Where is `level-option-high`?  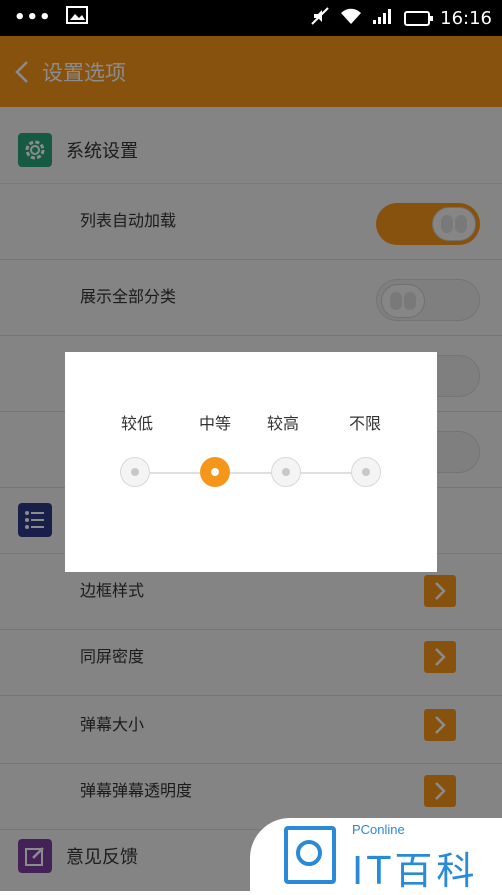 level-option-high is located at coordinates (286, 472).